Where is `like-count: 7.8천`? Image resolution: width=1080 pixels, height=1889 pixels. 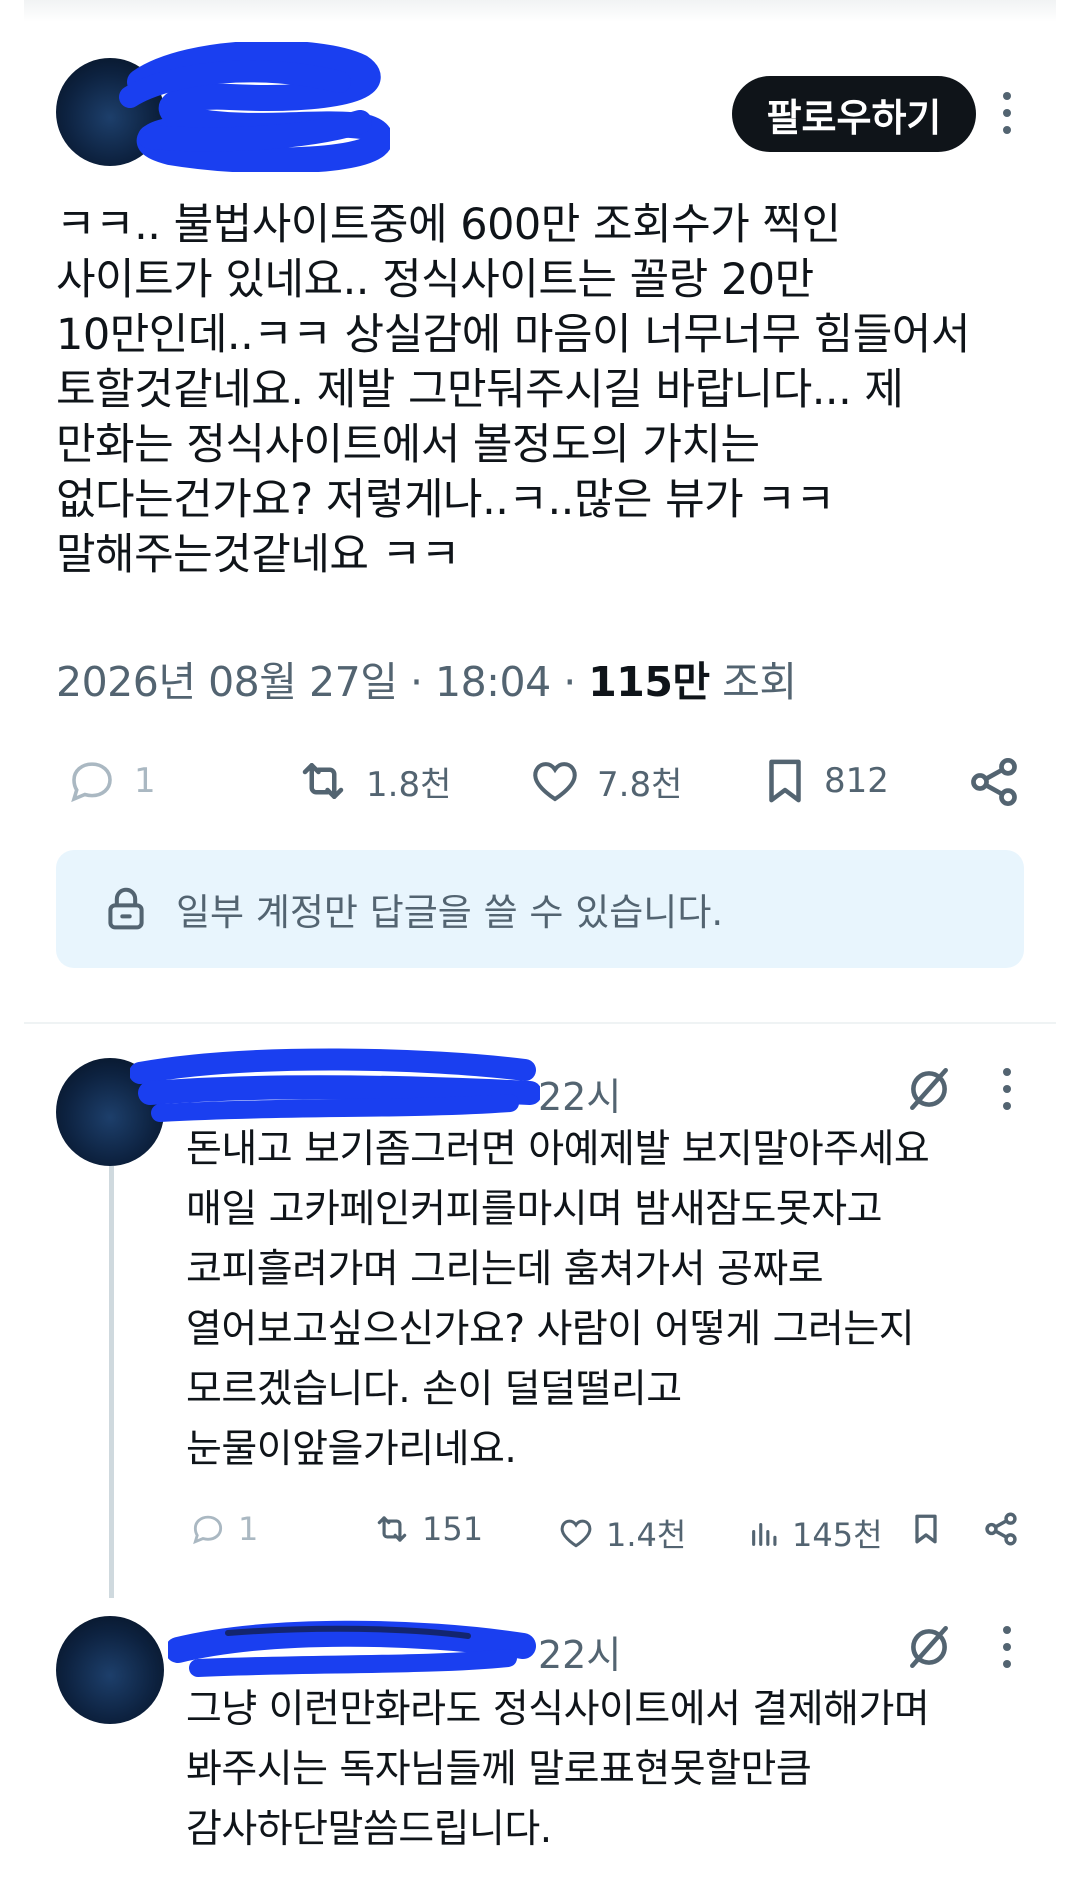 like-count: 7.8천 is located at coordinates (640, 784).